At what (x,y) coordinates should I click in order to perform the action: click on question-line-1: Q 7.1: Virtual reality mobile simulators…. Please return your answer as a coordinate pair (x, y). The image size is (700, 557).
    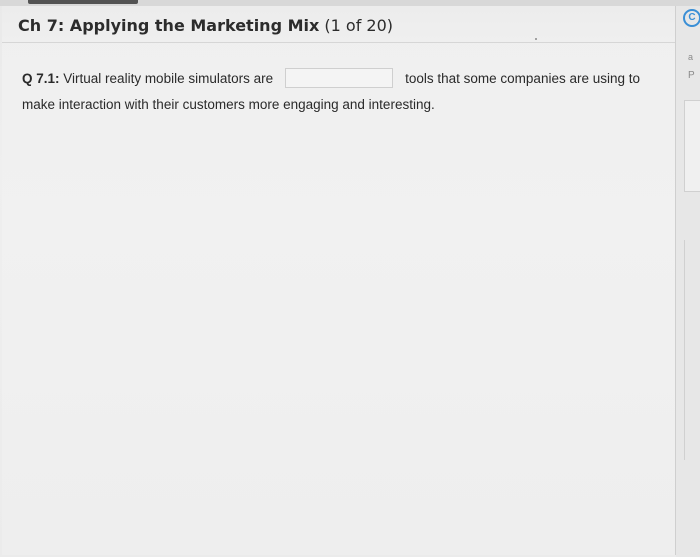
    Looking at the image, I should click on (342, 79).